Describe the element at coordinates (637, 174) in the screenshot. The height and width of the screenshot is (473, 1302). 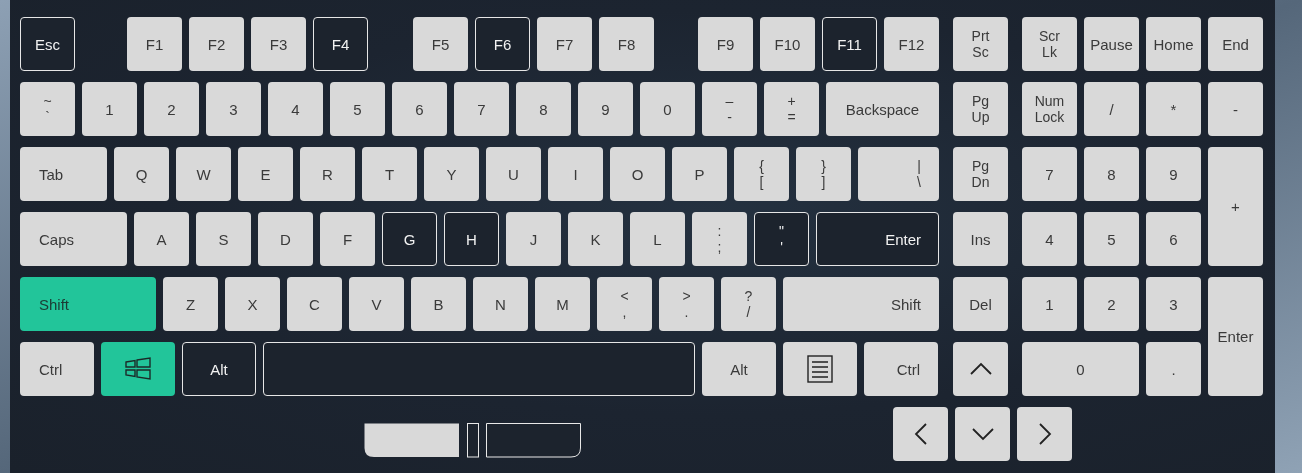
I see `keyboard-key: O` at that location.